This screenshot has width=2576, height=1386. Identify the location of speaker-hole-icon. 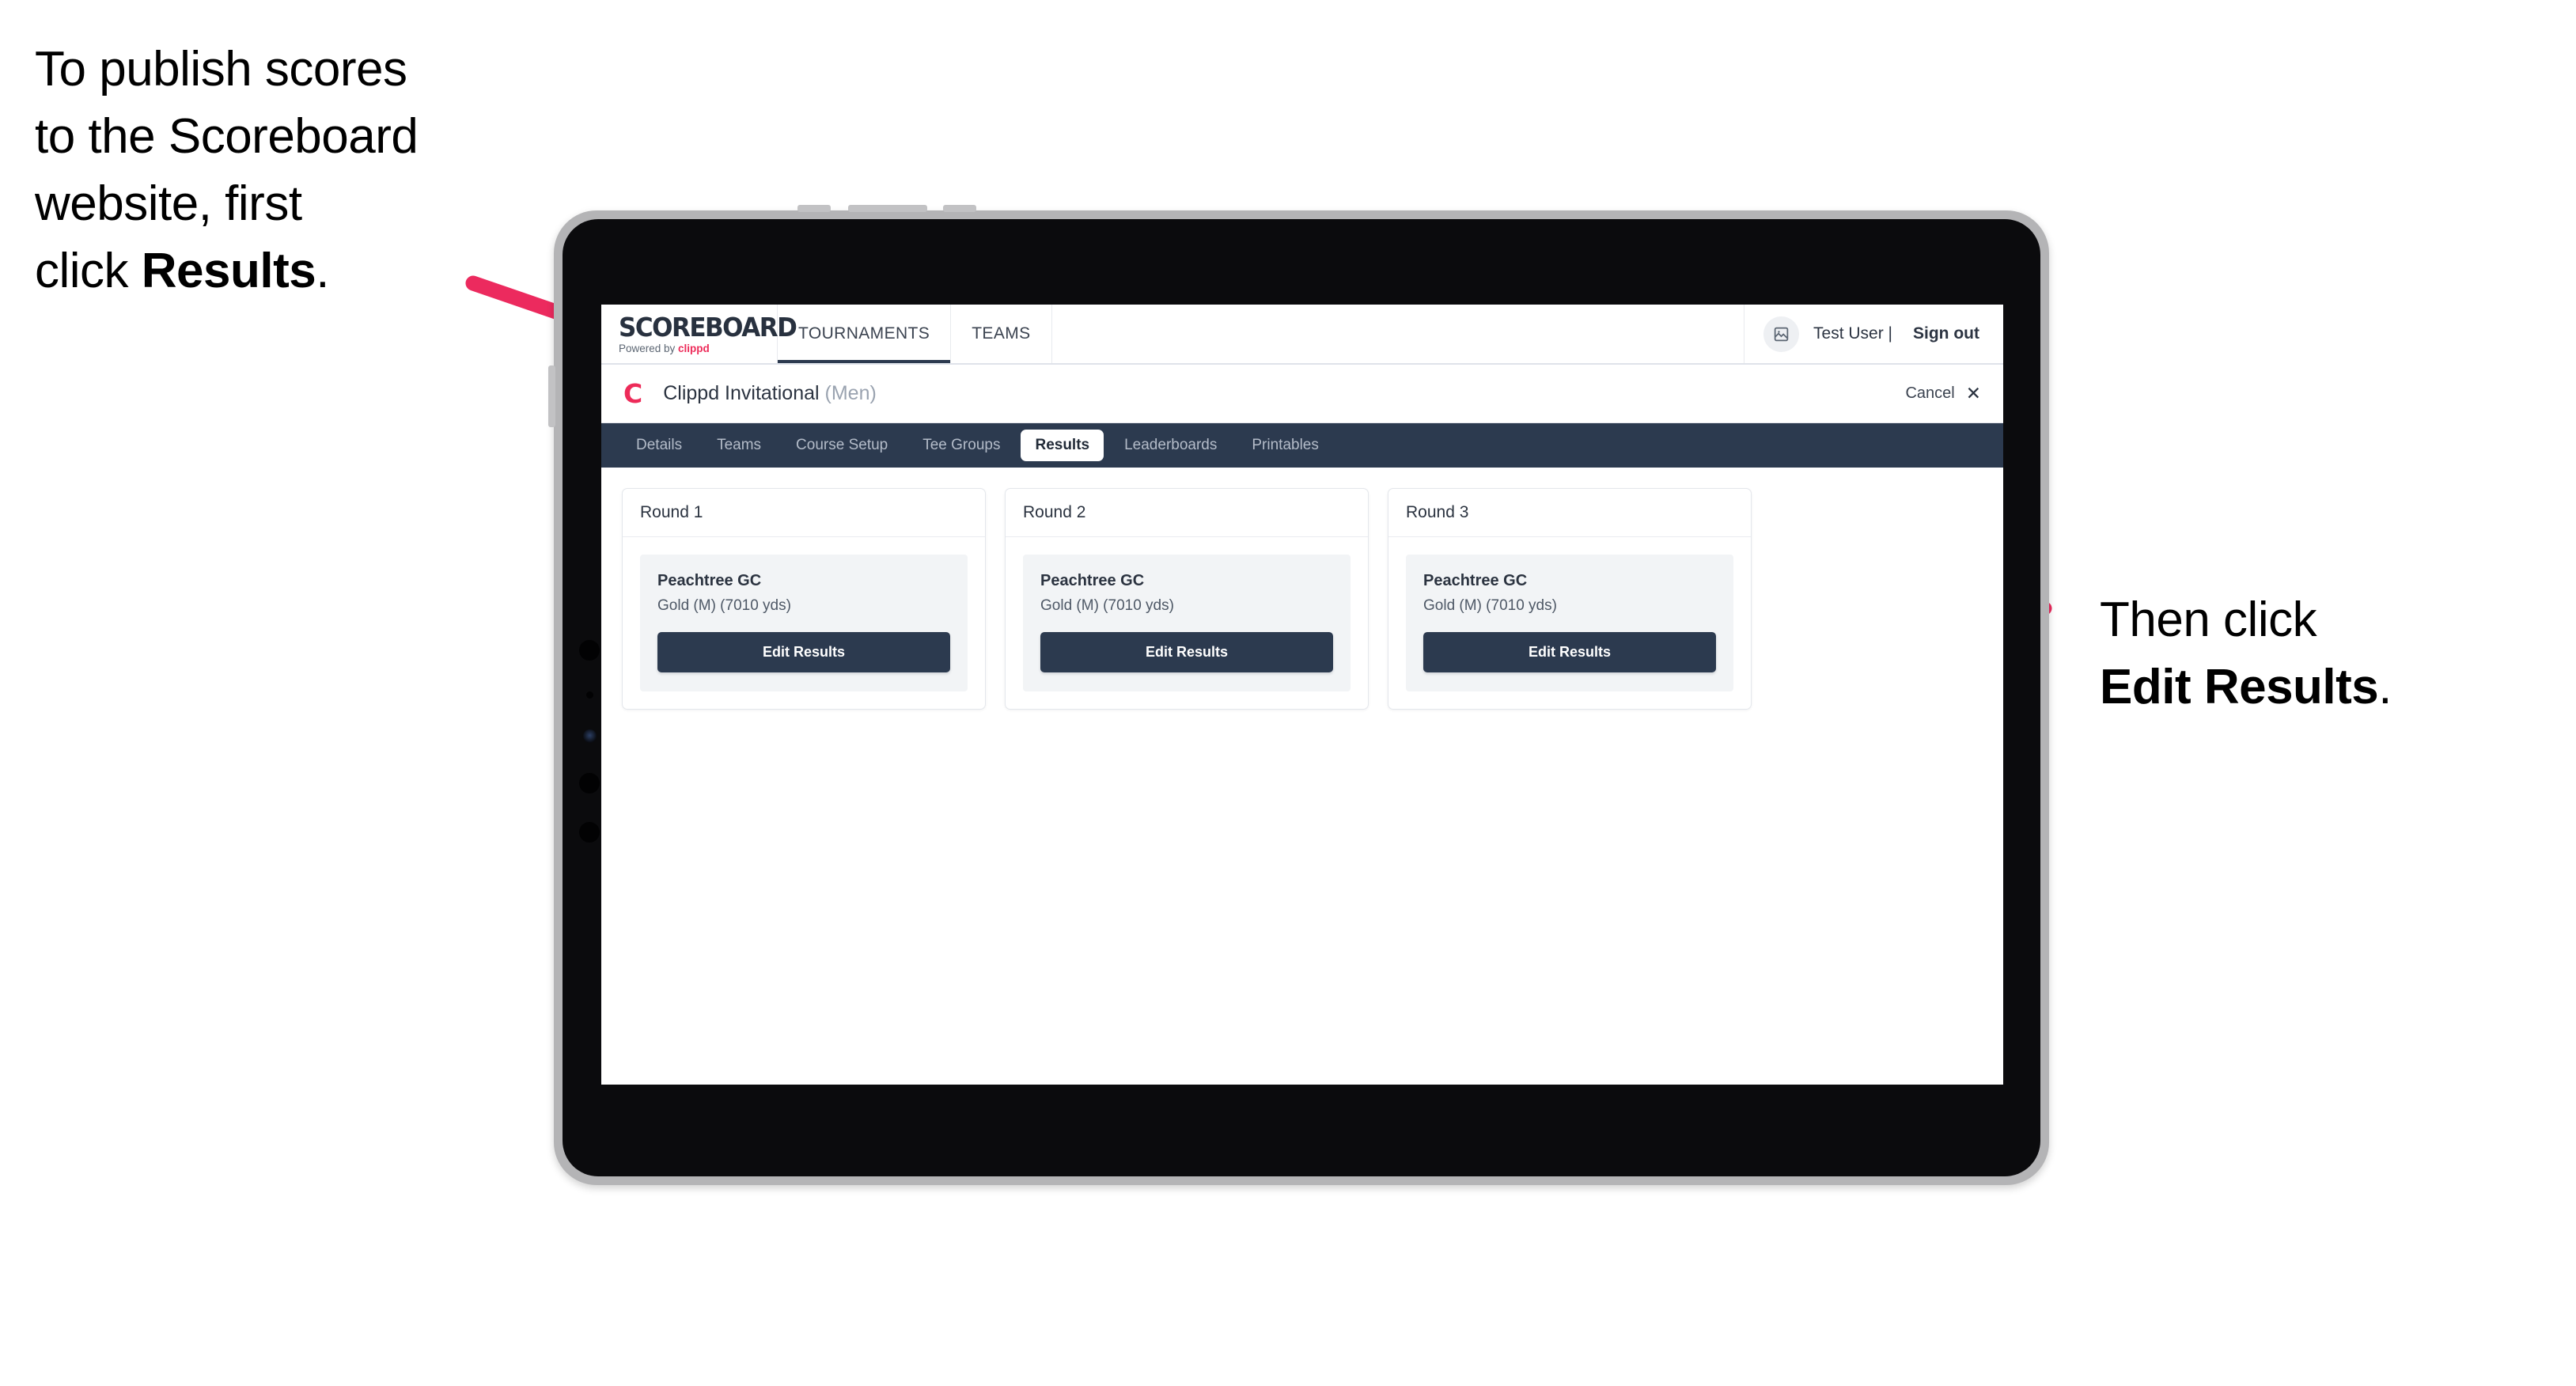
(589, 651).